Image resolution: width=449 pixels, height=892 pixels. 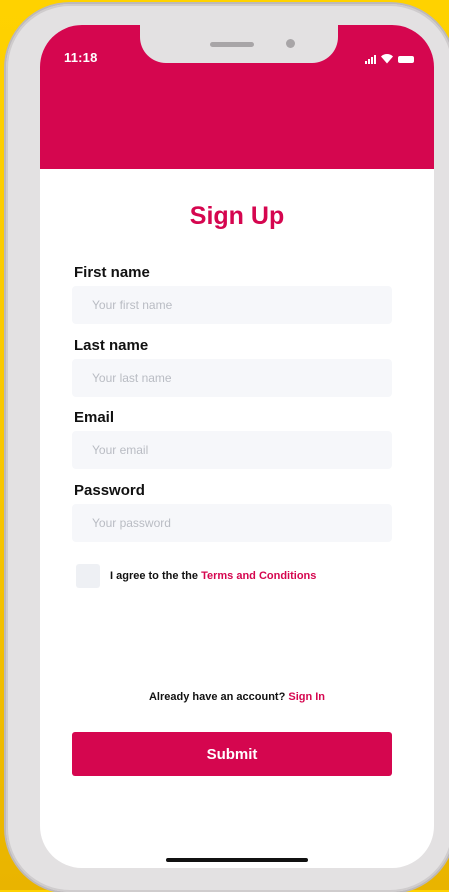 What do you see at coordinates (406, 59) in the screenshot?
I see `battery-icon` at bounding box center [406, 59].